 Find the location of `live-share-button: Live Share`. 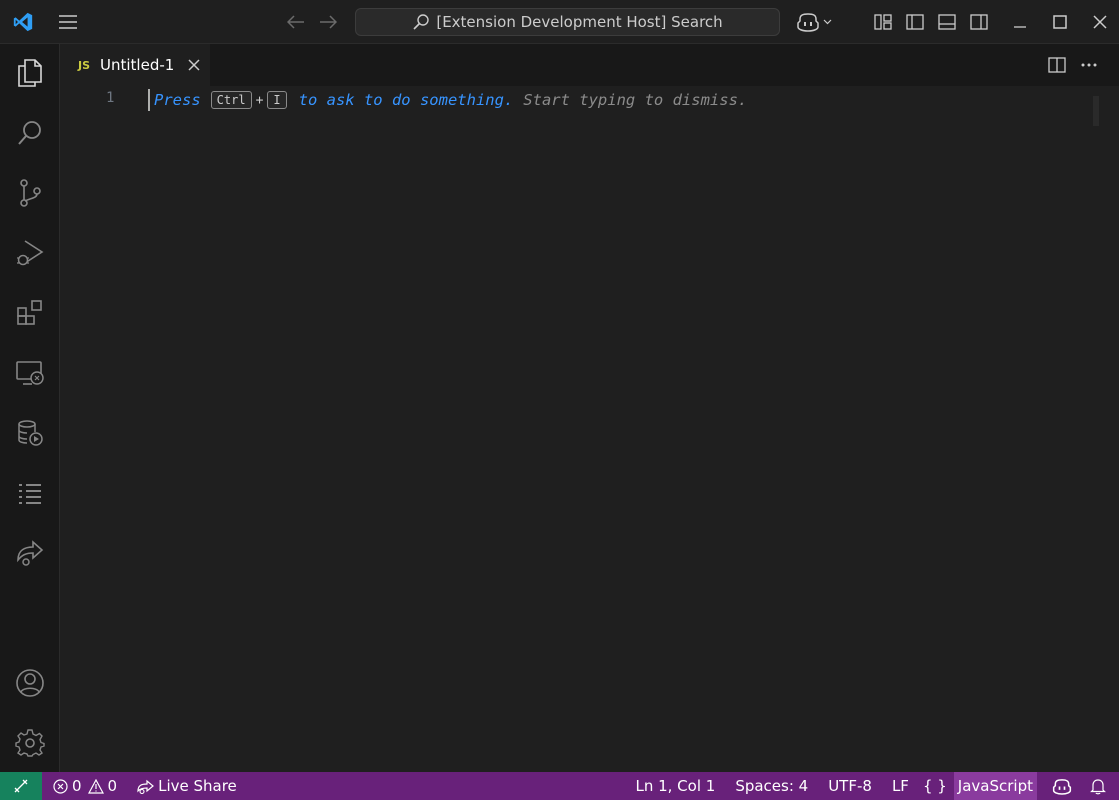

live-share-button: Live Share is located at coordinates (187, 786).